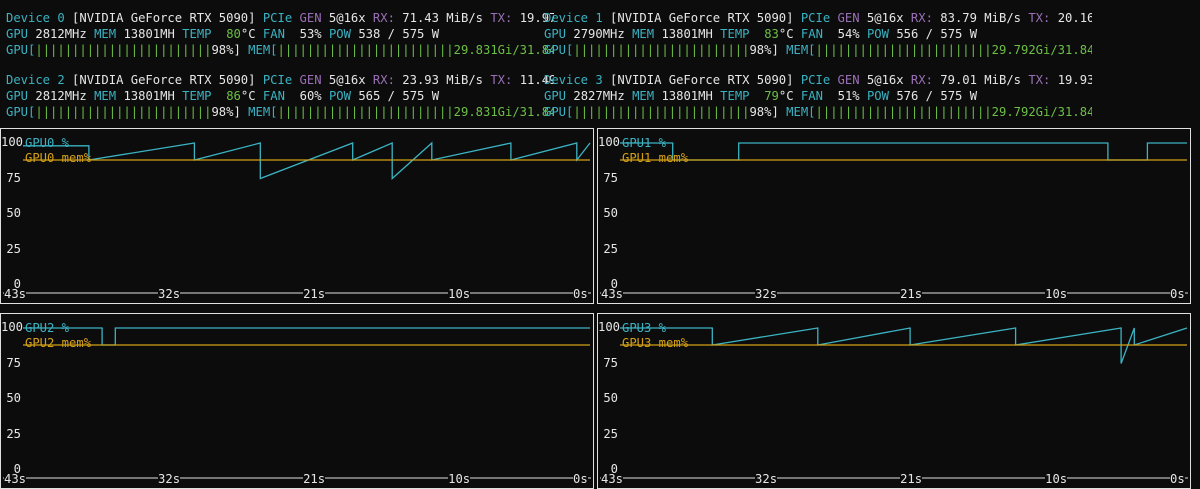  What do you see at coordinates (937, 96) in the screenshot?
I see `pow-value: 576 / 575 W` at bounding box center [937, 96].